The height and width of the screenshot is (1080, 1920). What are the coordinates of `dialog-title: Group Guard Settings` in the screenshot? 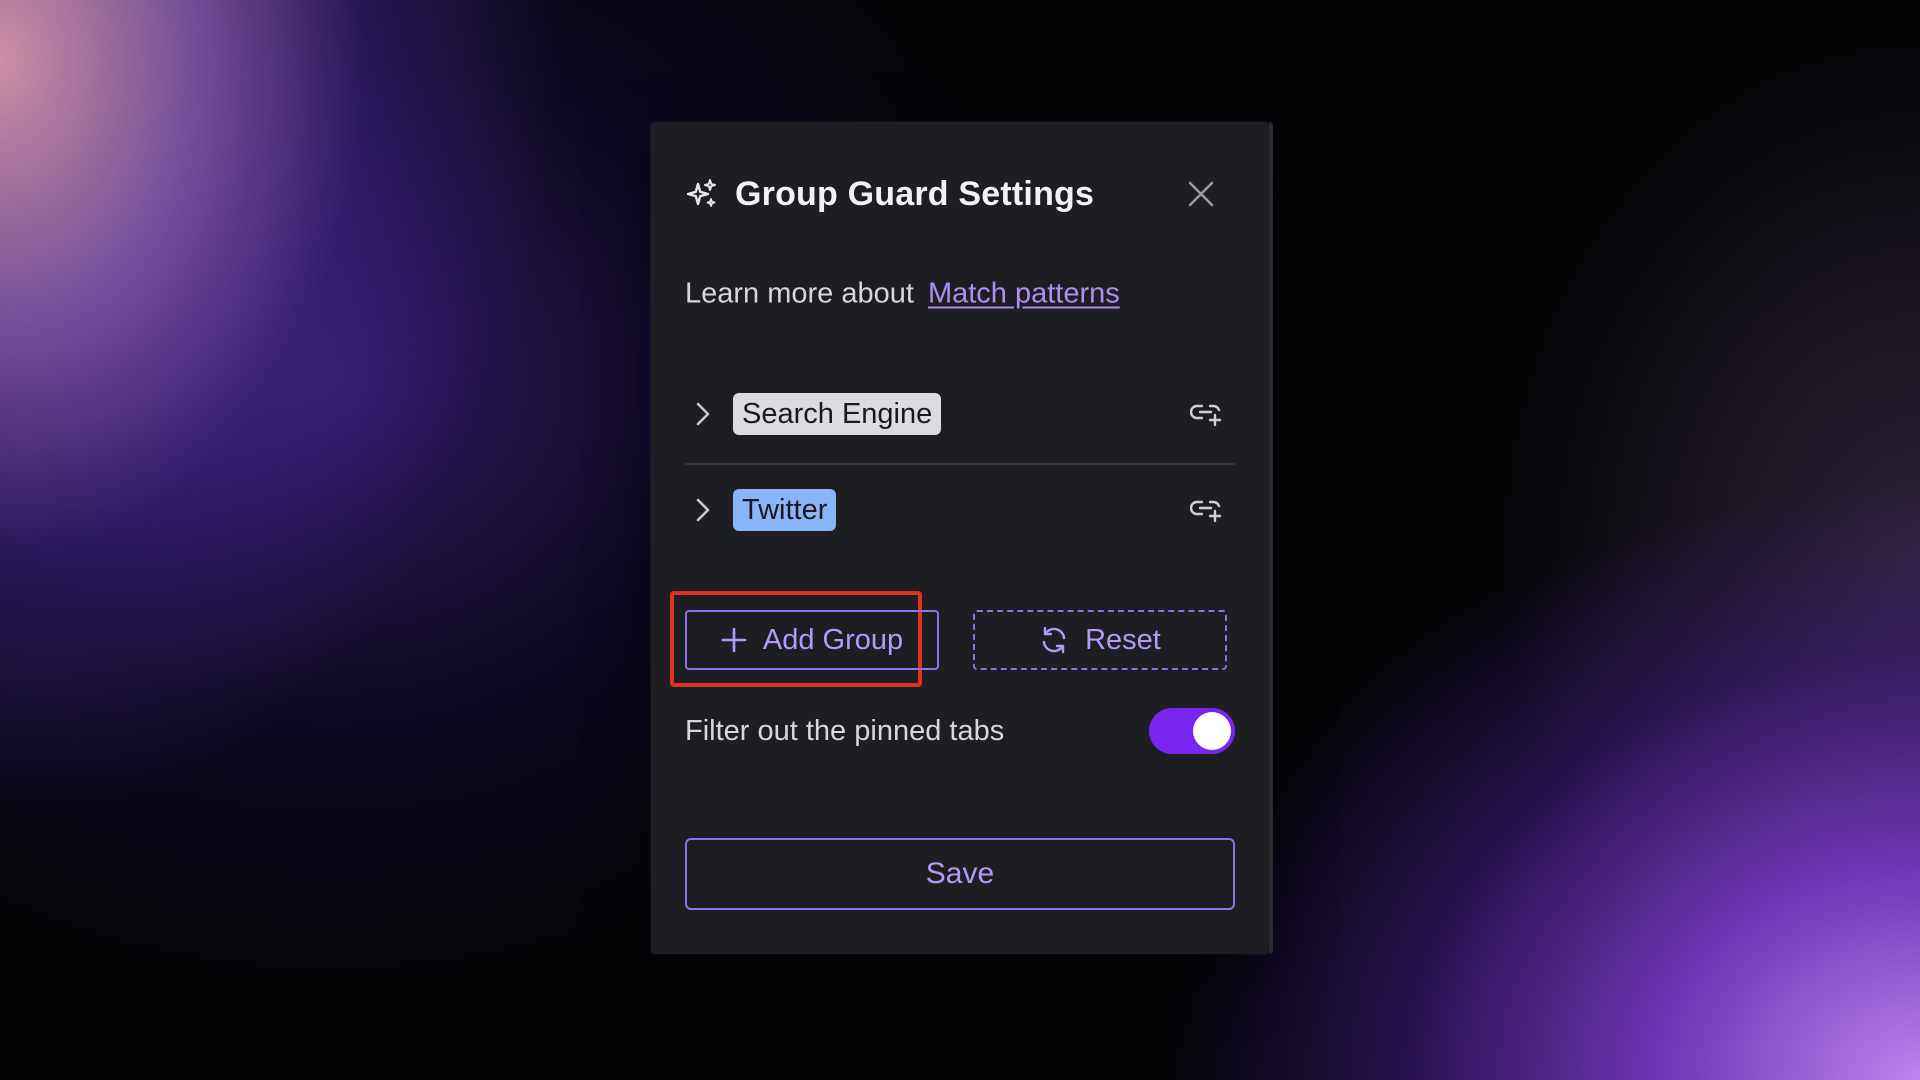 It's located at (915, 193).